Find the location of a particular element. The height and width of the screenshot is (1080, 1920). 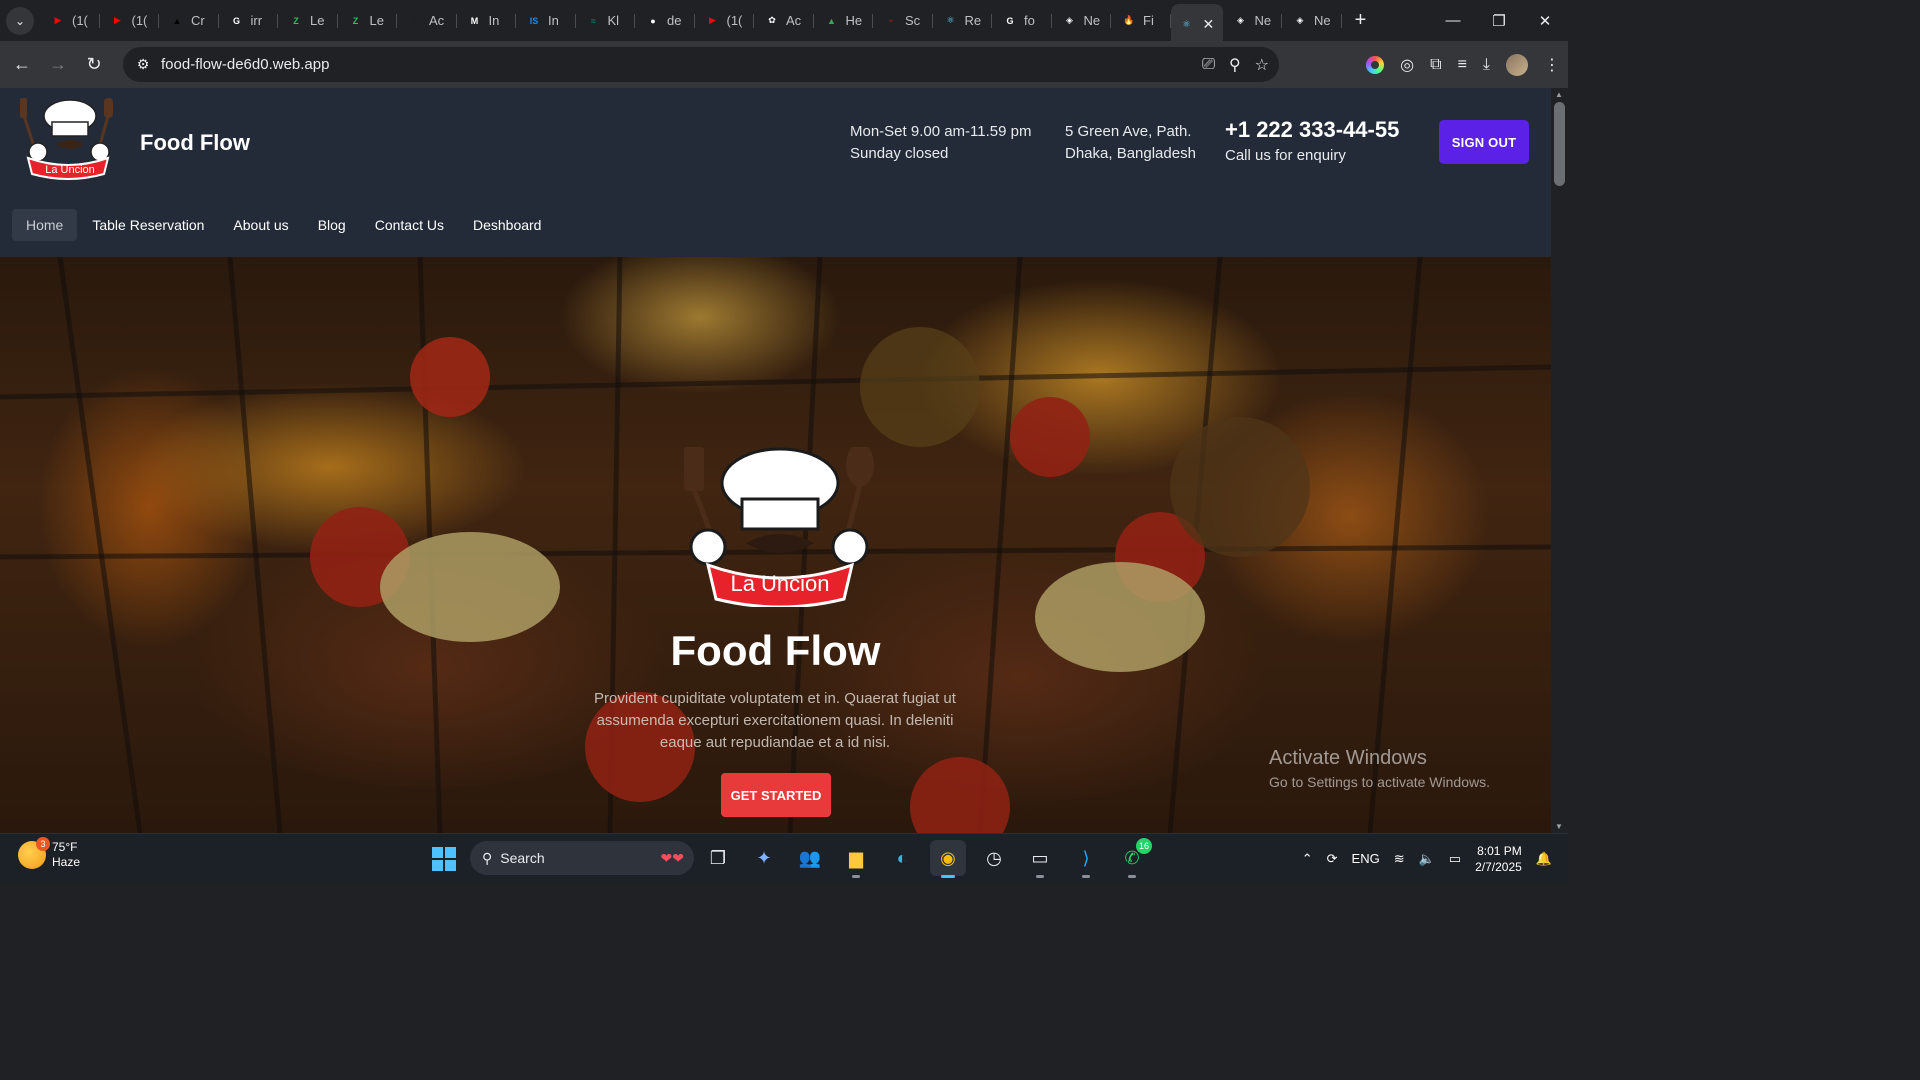

tab: 🔥 Fi is located at coordinates (1141, 21).